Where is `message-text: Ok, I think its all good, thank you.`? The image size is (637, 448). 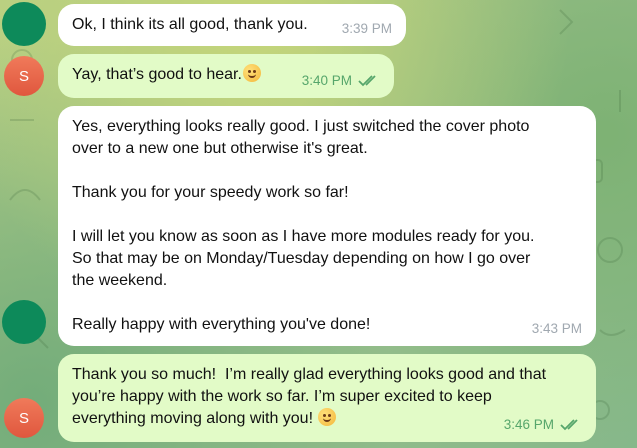
message-text: Ok, I think its all good, thank you. is located at coordinates (190, 24).